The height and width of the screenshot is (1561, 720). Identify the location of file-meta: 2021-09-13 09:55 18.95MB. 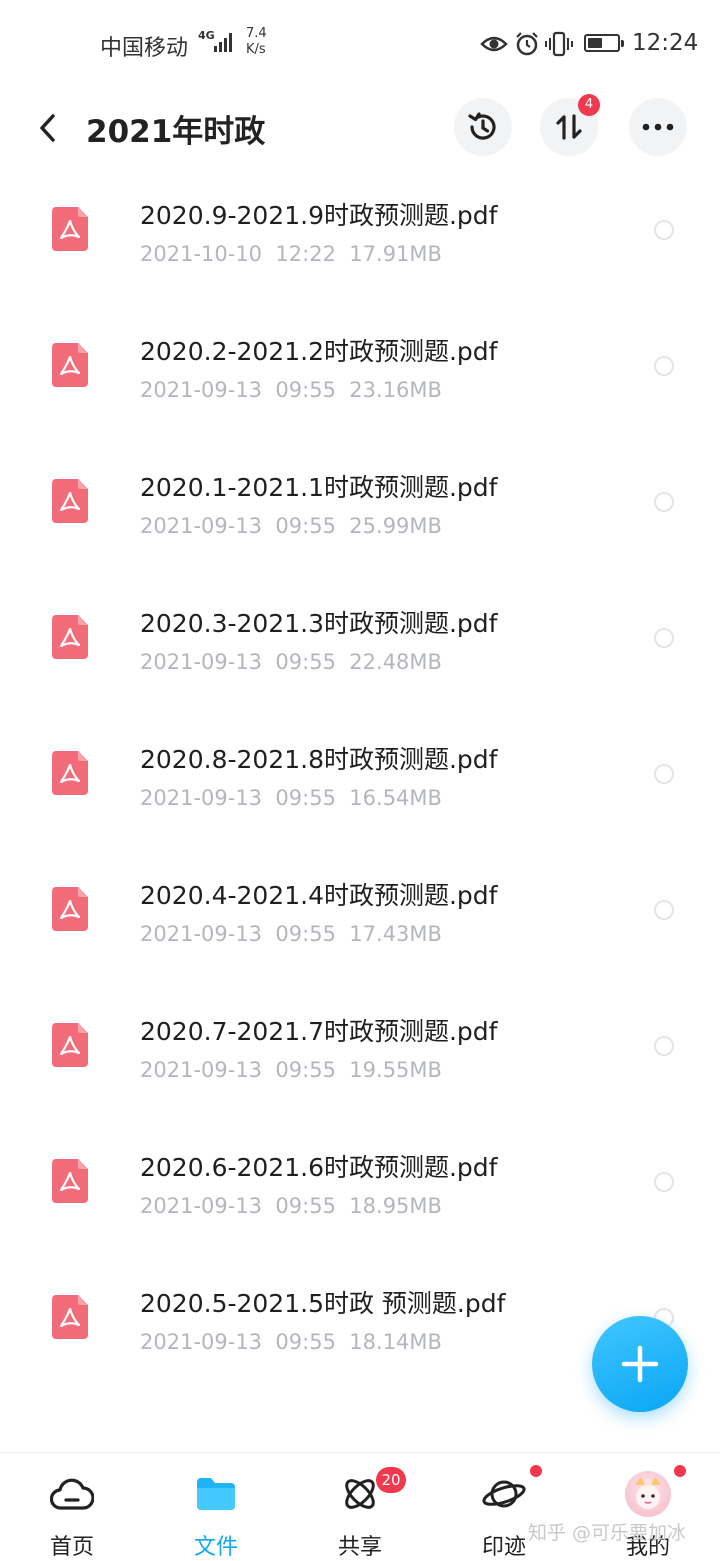
(291, 1206).